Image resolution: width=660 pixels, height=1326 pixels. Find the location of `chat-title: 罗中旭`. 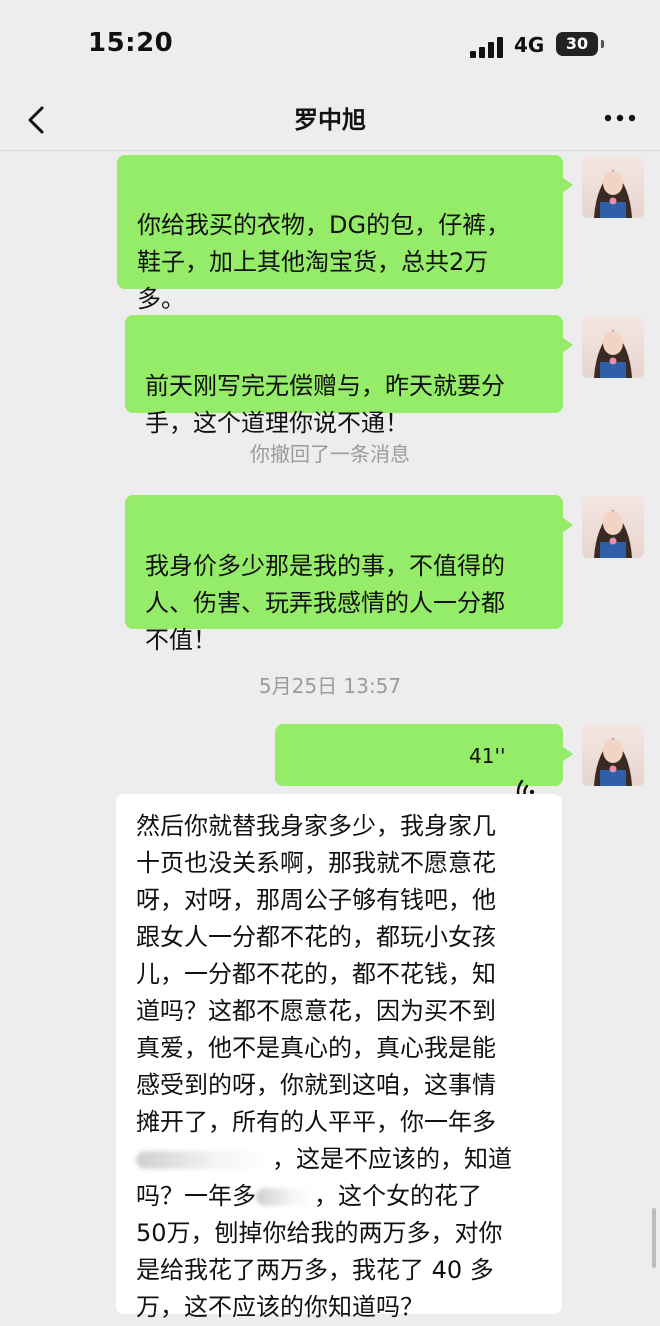

chat-title: 罗中旭 is located at coordinates (330, 120).